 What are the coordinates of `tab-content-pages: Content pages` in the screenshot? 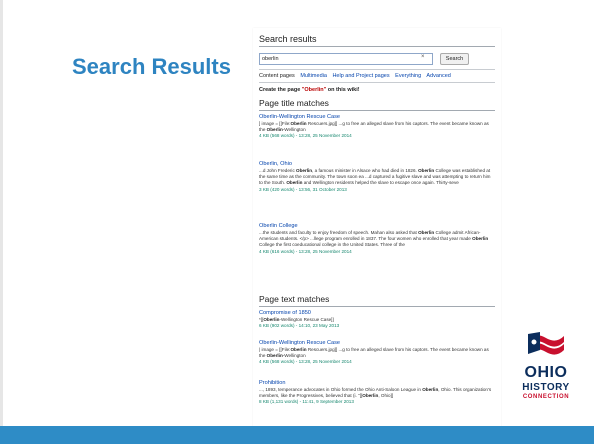 It's located at (277, 76).